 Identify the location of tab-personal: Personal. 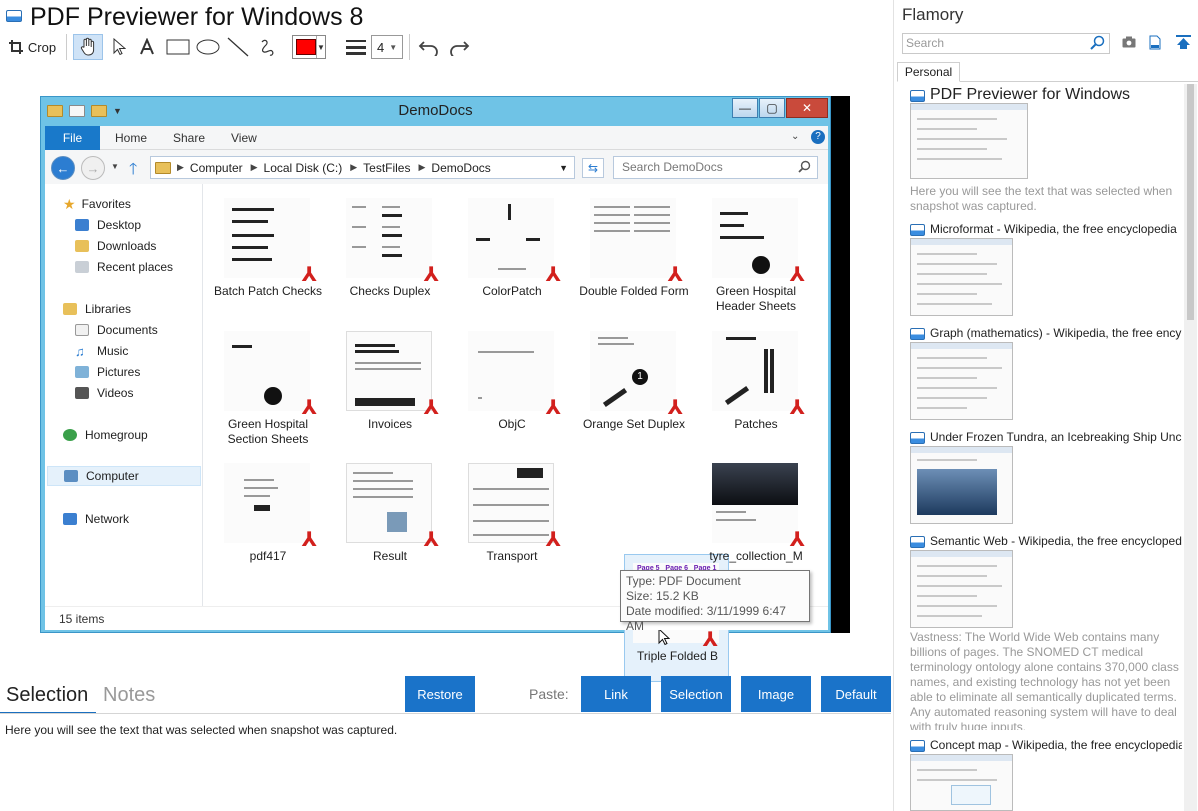
(928, 72).